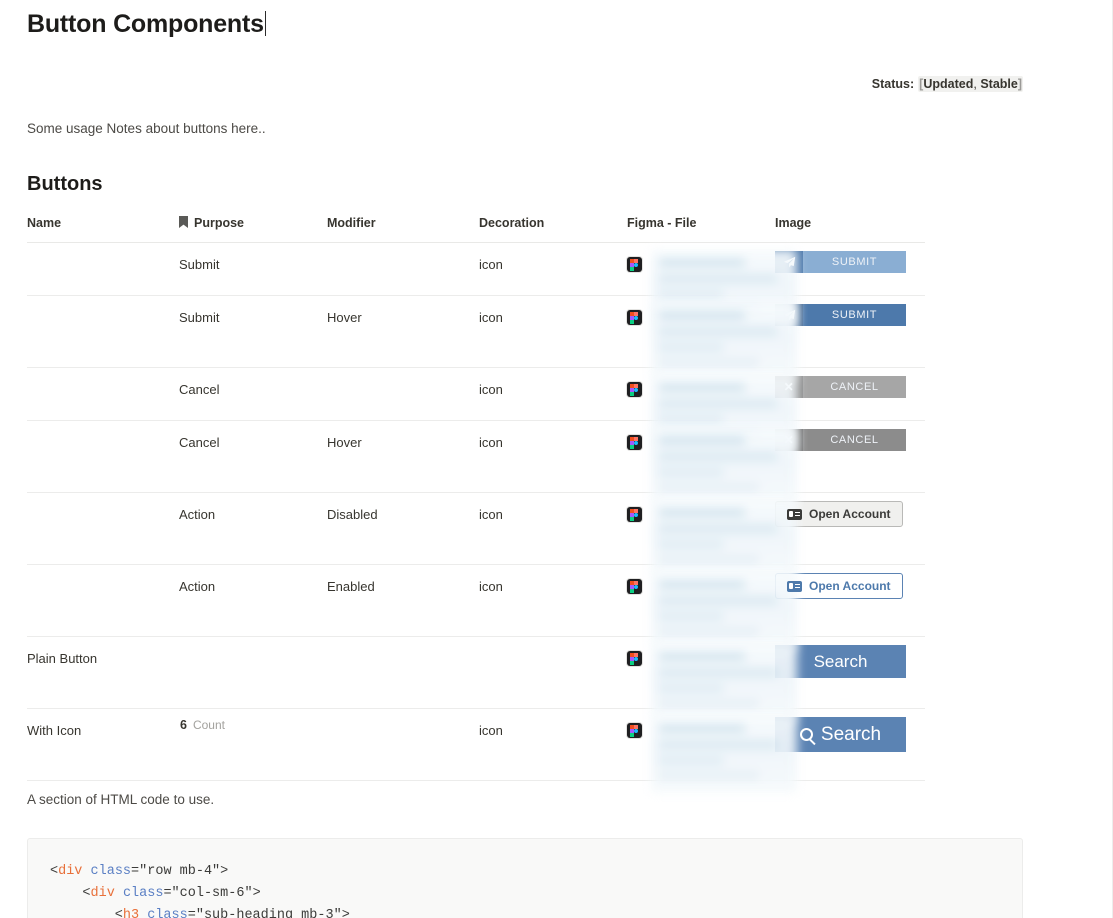 The height and width of the screenshot is (918, 1113). I want to click on button-label: CANCEL, so click(854, 387).